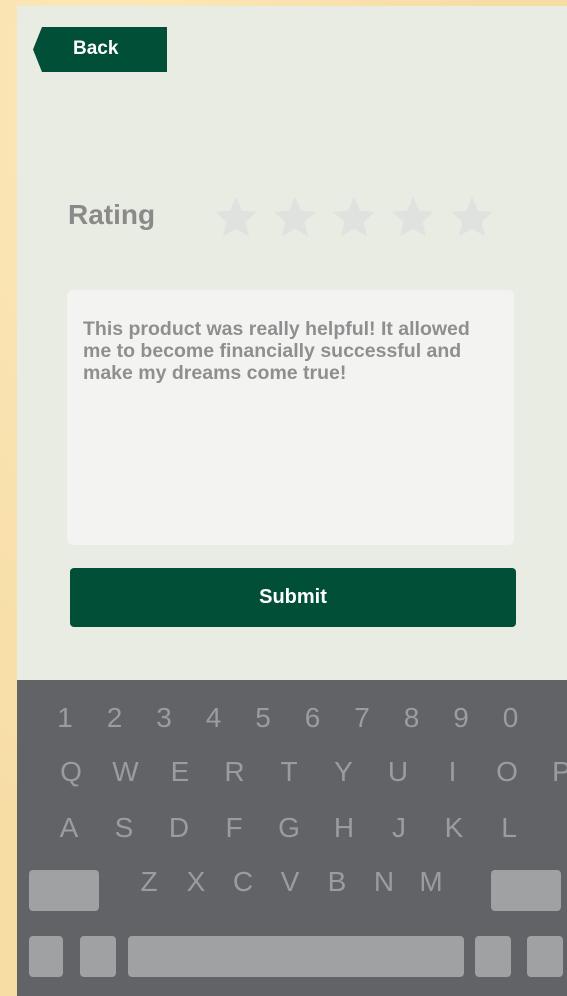 The height and width of the screenshot is (996, 567). I want to click on key-w: W, so click(126, 772).